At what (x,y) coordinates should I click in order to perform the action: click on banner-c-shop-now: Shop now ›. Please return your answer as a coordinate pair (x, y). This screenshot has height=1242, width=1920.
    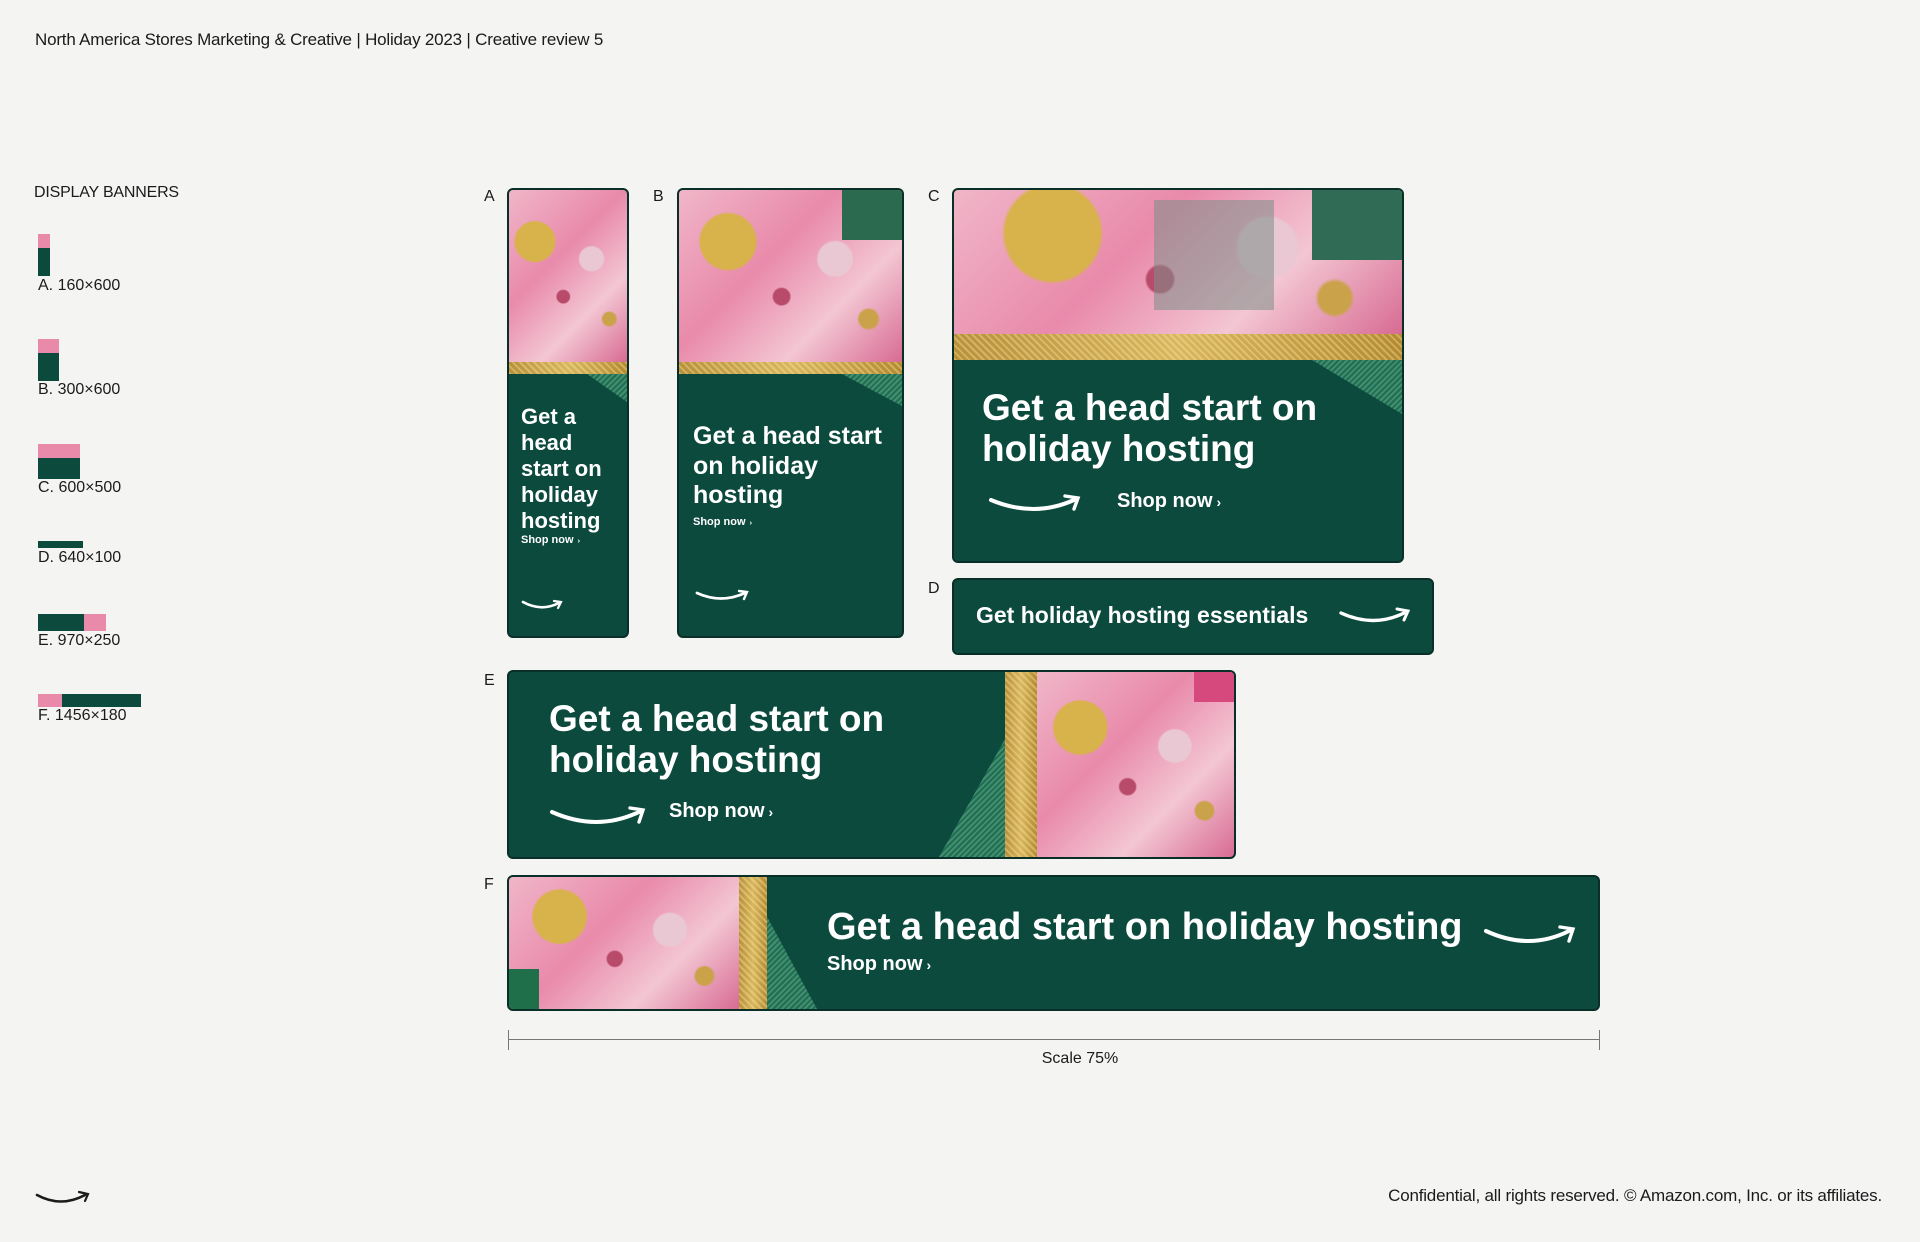
    Looking at the image, I should click on (1169, 501).